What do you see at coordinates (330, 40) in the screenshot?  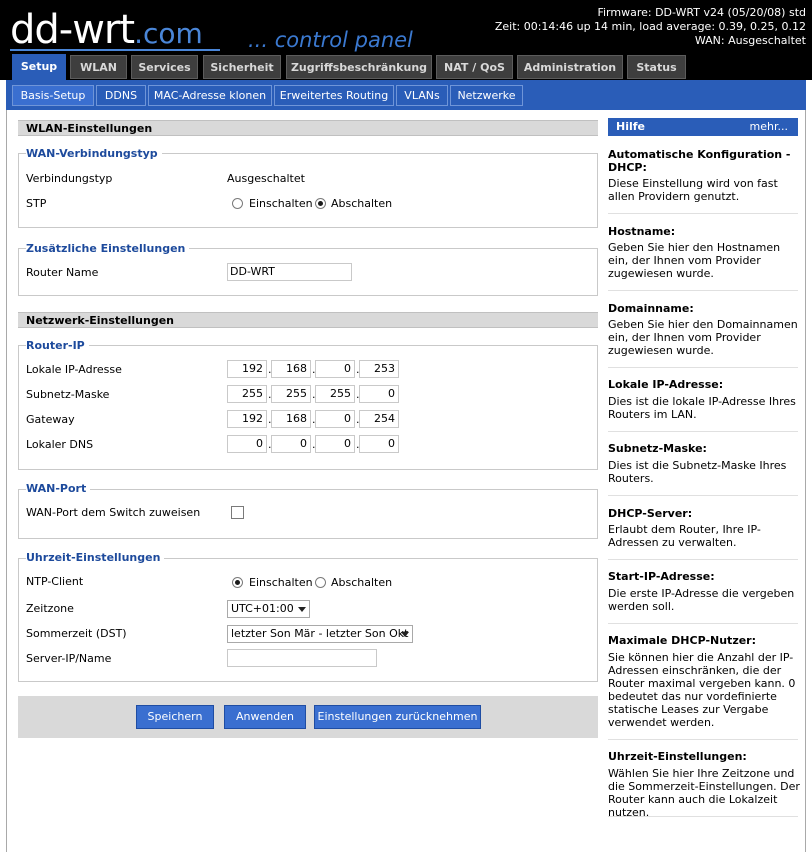 I see `control-panel-label: ... control panel` at bounding box center [330, 40].